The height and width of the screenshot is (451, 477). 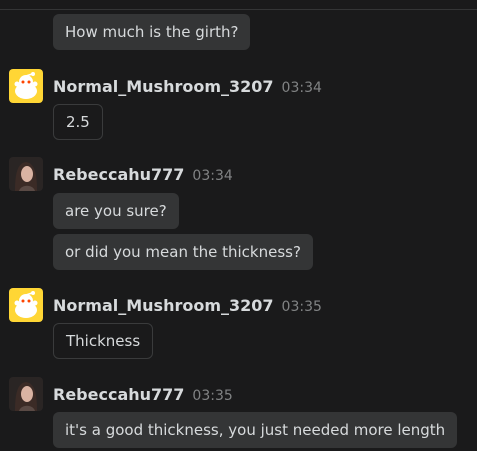 I want to click on message-text: Thickness, so click(x=103, y=341).